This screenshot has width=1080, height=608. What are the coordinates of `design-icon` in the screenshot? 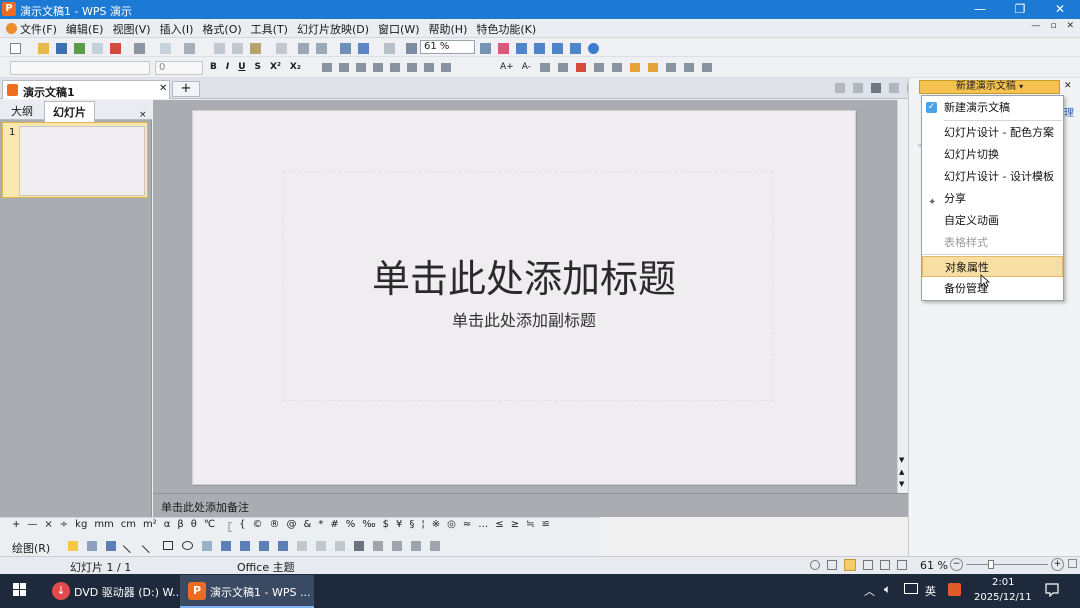 It's located at (635, 67).